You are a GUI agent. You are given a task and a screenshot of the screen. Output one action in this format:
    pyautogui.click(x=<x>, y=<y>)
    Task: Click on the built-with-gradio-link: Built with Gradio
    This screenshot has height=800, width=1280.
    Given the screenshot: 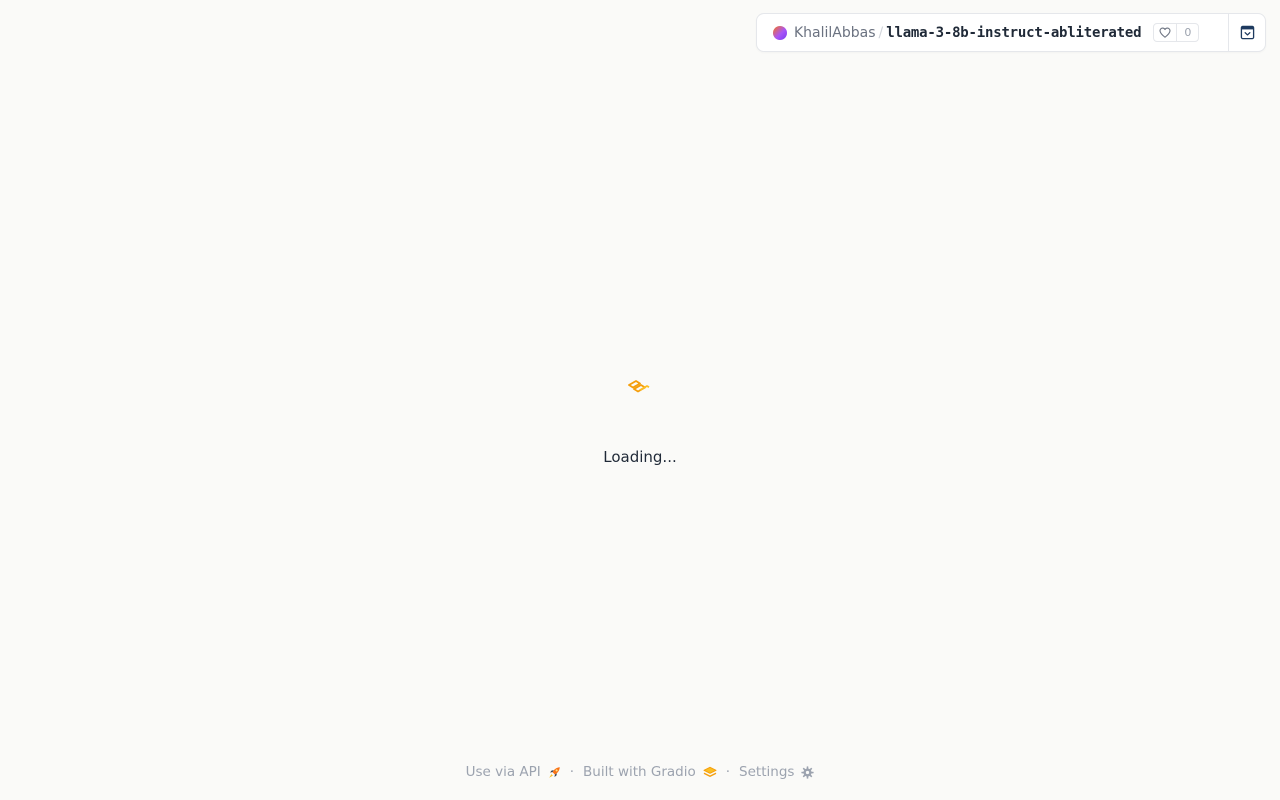 What is the action you would take?
    pyautogui.click(x=650, y=772)
    